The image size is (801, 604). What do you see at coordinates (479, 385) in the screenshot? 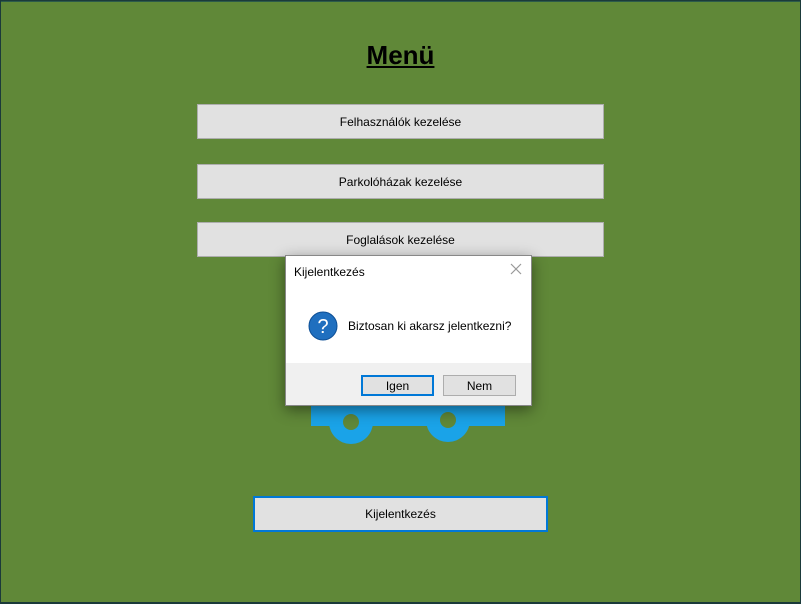
I see `no-button: Nem` at bounding box center [479, 385].